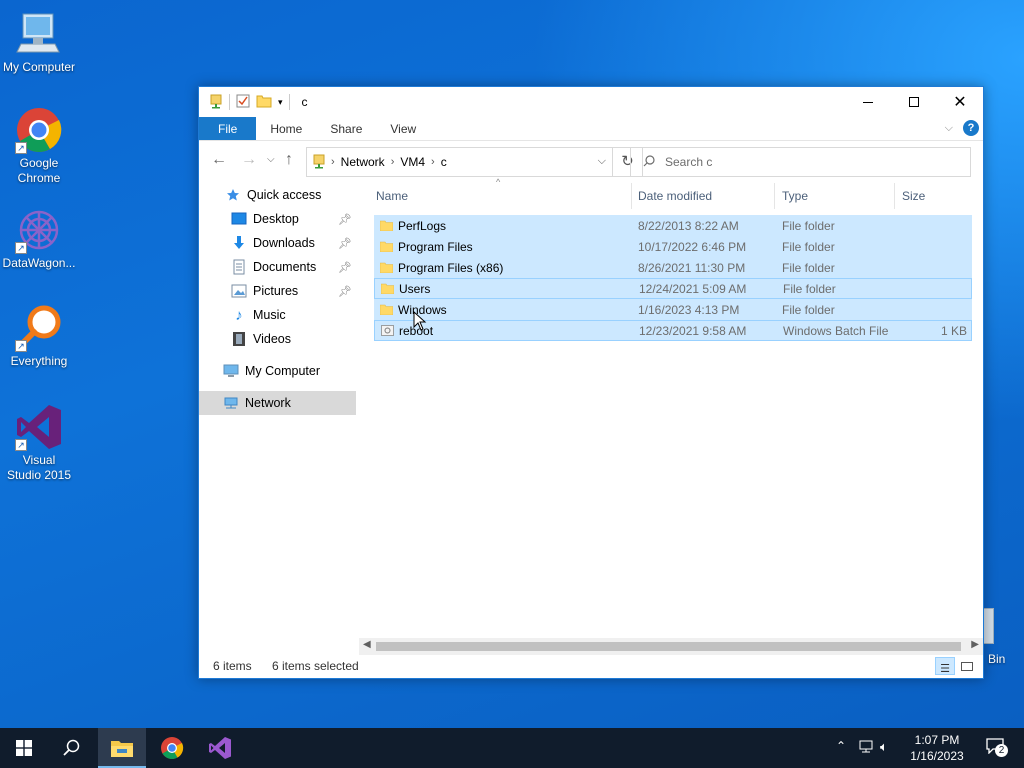 Image resolution: width=1024 pixels, height=768 pixels. What do you see at coordinates (277, 371) in the screenshot?
I see `nav-item-my-computer: My Computer` at bounding box center [277, 371].